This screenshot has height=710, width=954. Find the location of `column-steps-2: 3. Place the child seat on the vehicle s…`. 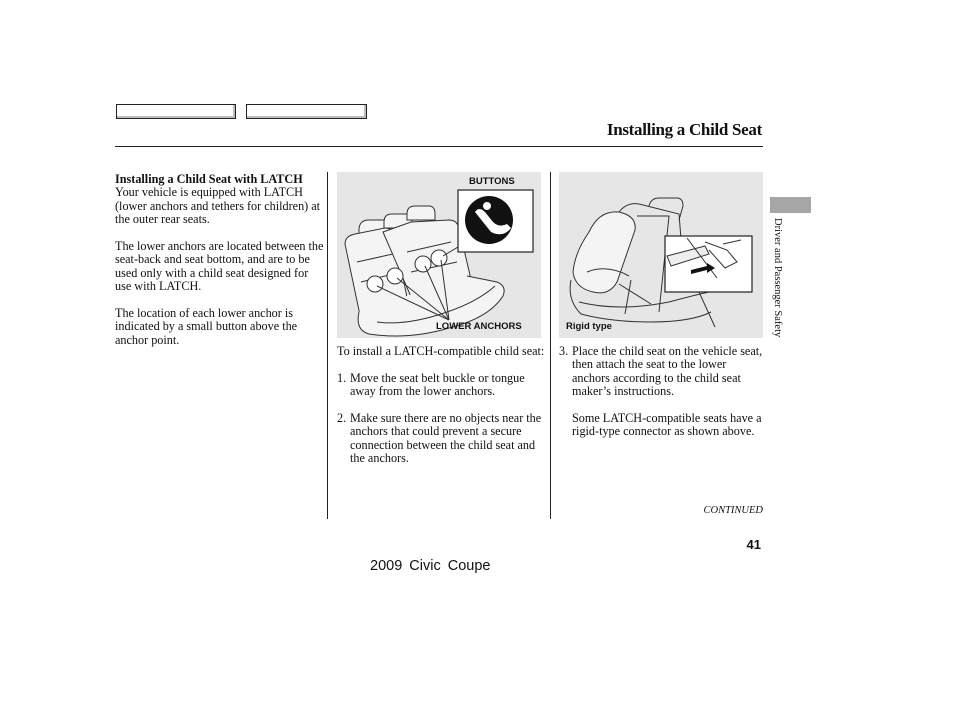

column-steps-2: 3. Place the child seat on the vehicle s… is located at coordinates (661, 398).